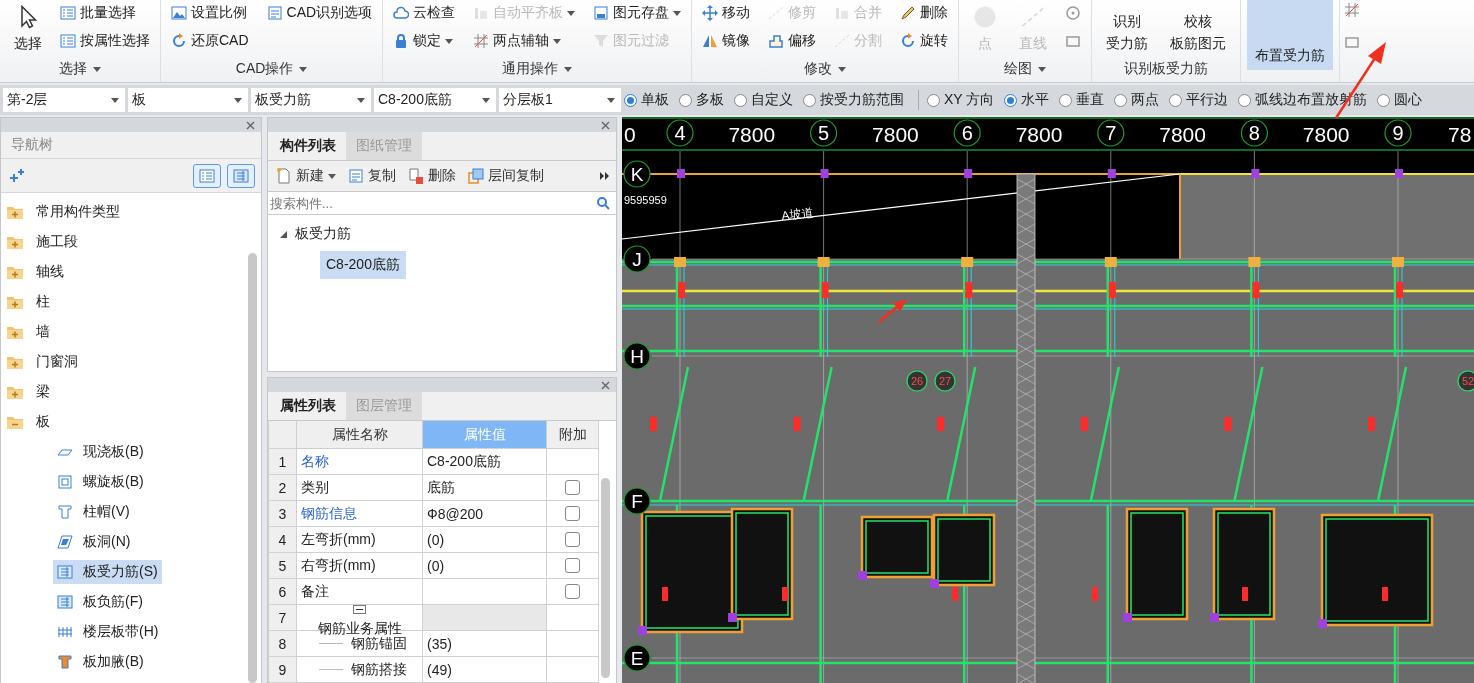 Image resolution: width=1474 pixels, height=683 pixels. Describe the element at coordinates (108, 632) in the screenshot. I see `tree-item: 楼层板带(H)` at that location.